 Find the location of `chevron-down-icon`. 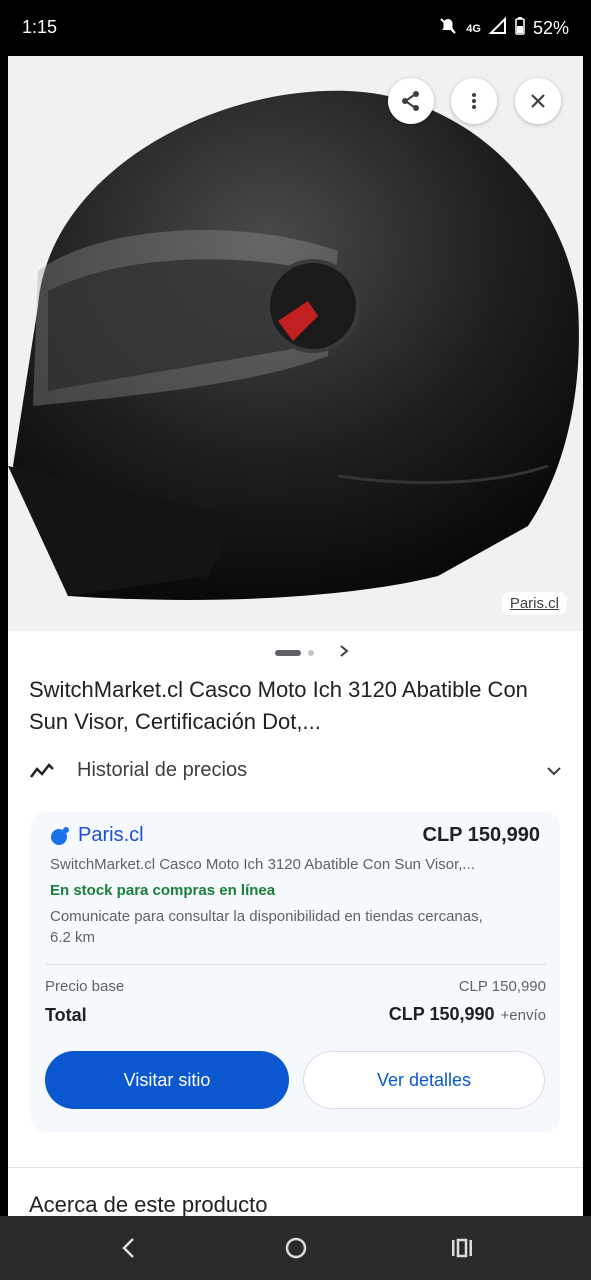

chevron-down-icon is located at coordinates (554, 773).